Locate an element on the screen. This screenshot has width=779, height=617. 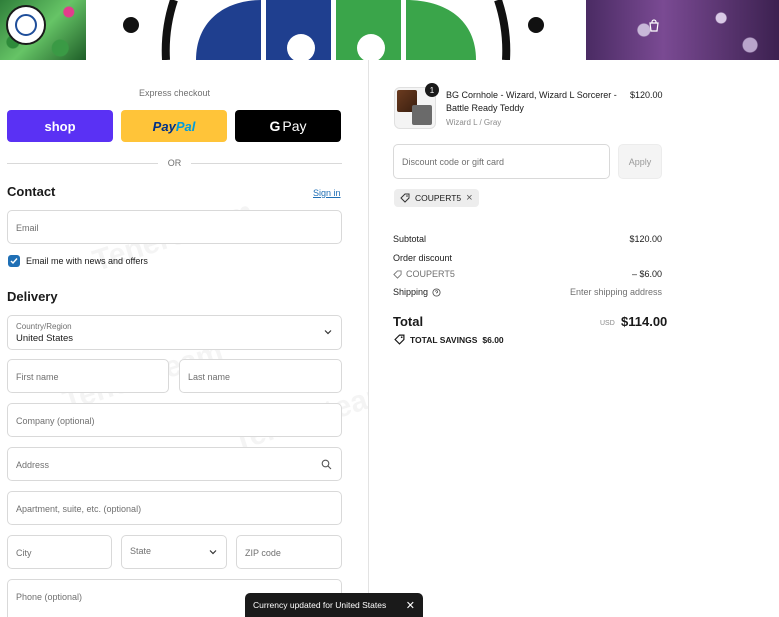
paypal-label-pal: Pal is located at coordinates (185, 126).